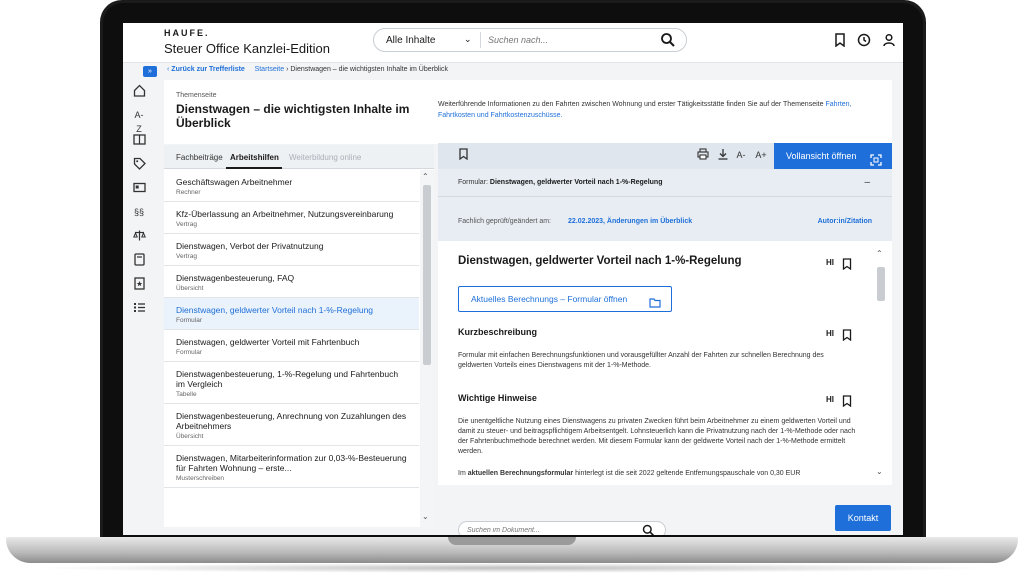  Describe the element at coordinates (139, 308) in the screenshot. I see `list-icon` at that location.